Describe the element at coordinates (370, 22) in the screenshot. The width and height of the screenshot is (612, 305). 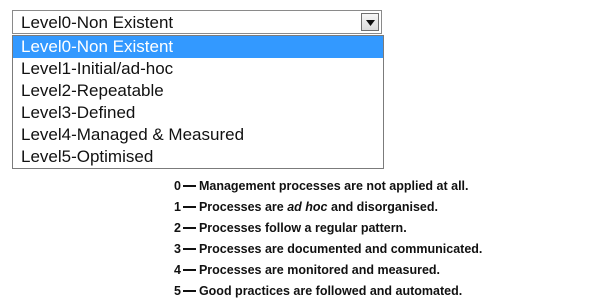
I see `dropdown-arrow-button` at that location.